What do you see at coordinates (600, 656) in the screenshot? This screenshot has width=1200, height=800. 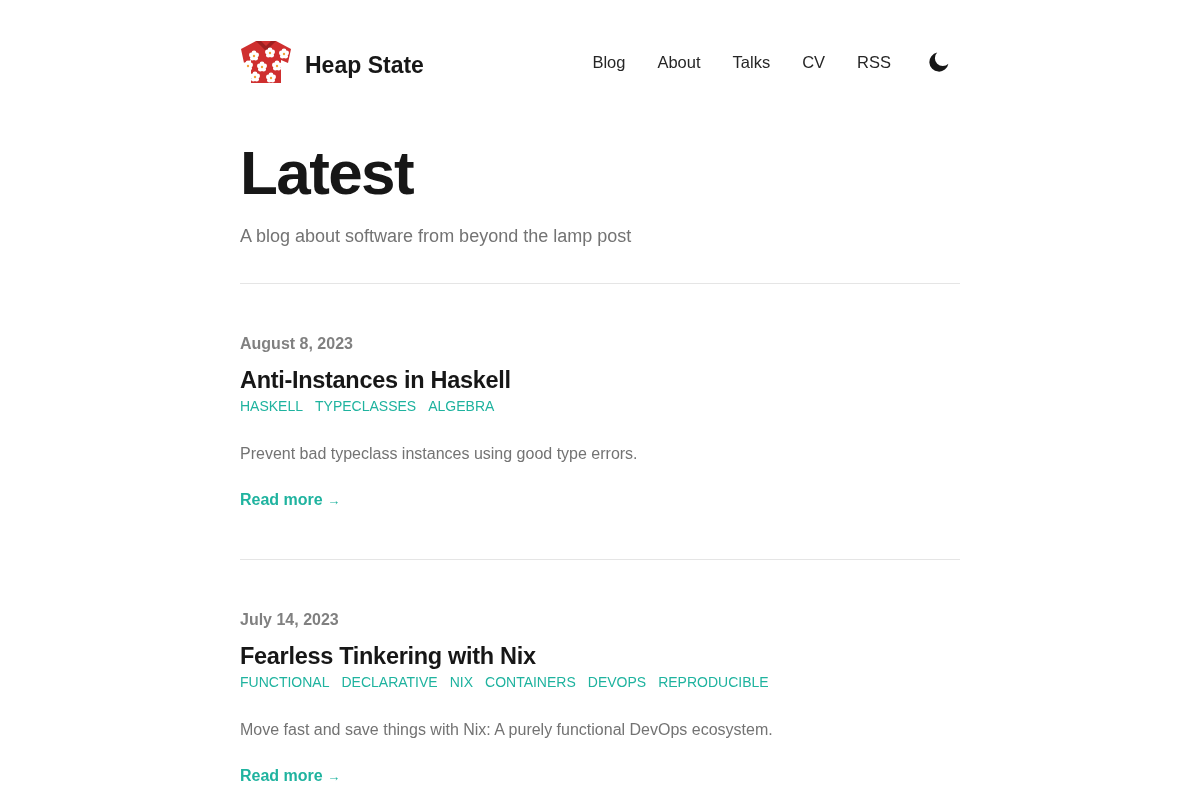 I see `post-title-link: Fearless Tinkering with Nix` at bounding box center [600, 656].